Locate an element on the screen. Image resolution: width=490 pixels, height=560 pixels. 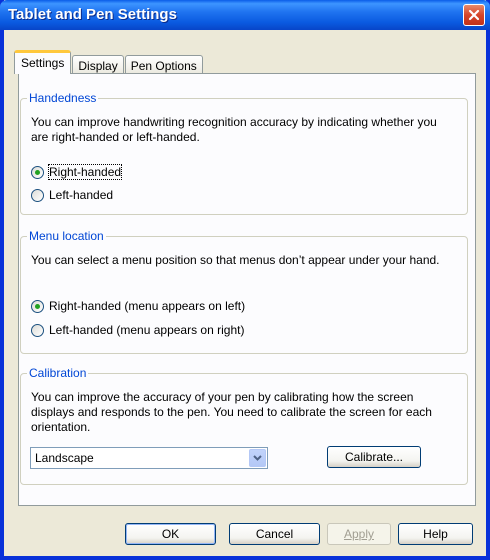
cancel-button-label: Cancel is located at coordinates (274, 534).